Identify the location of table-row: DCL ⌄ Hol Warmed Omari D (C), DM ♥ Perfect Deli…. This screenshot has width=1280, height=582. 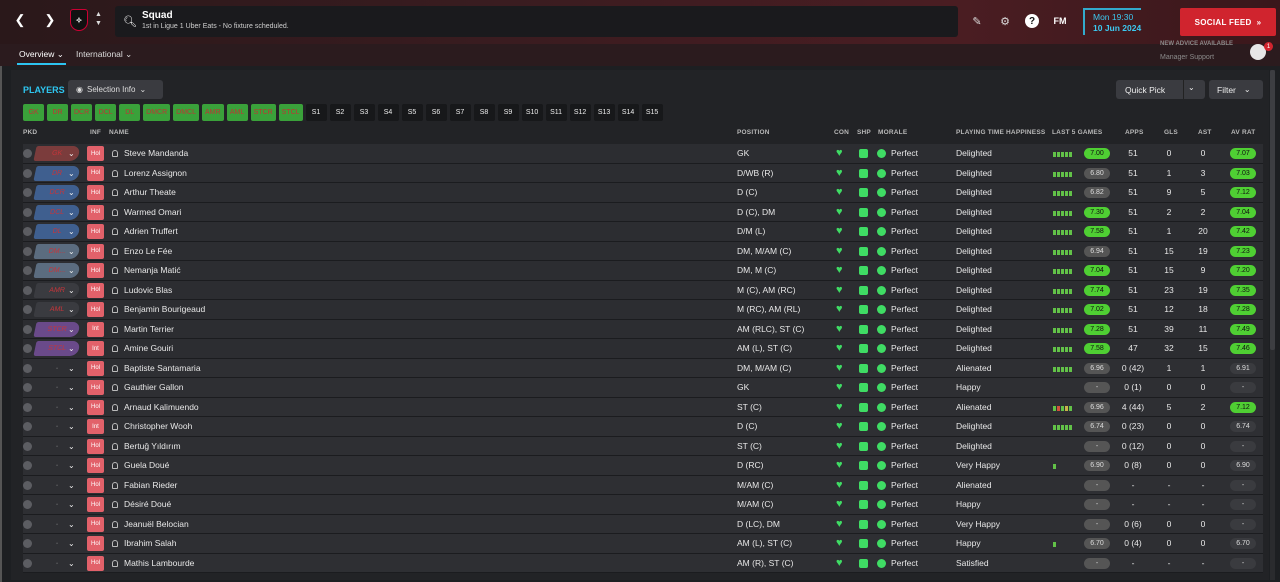
(643, 212).